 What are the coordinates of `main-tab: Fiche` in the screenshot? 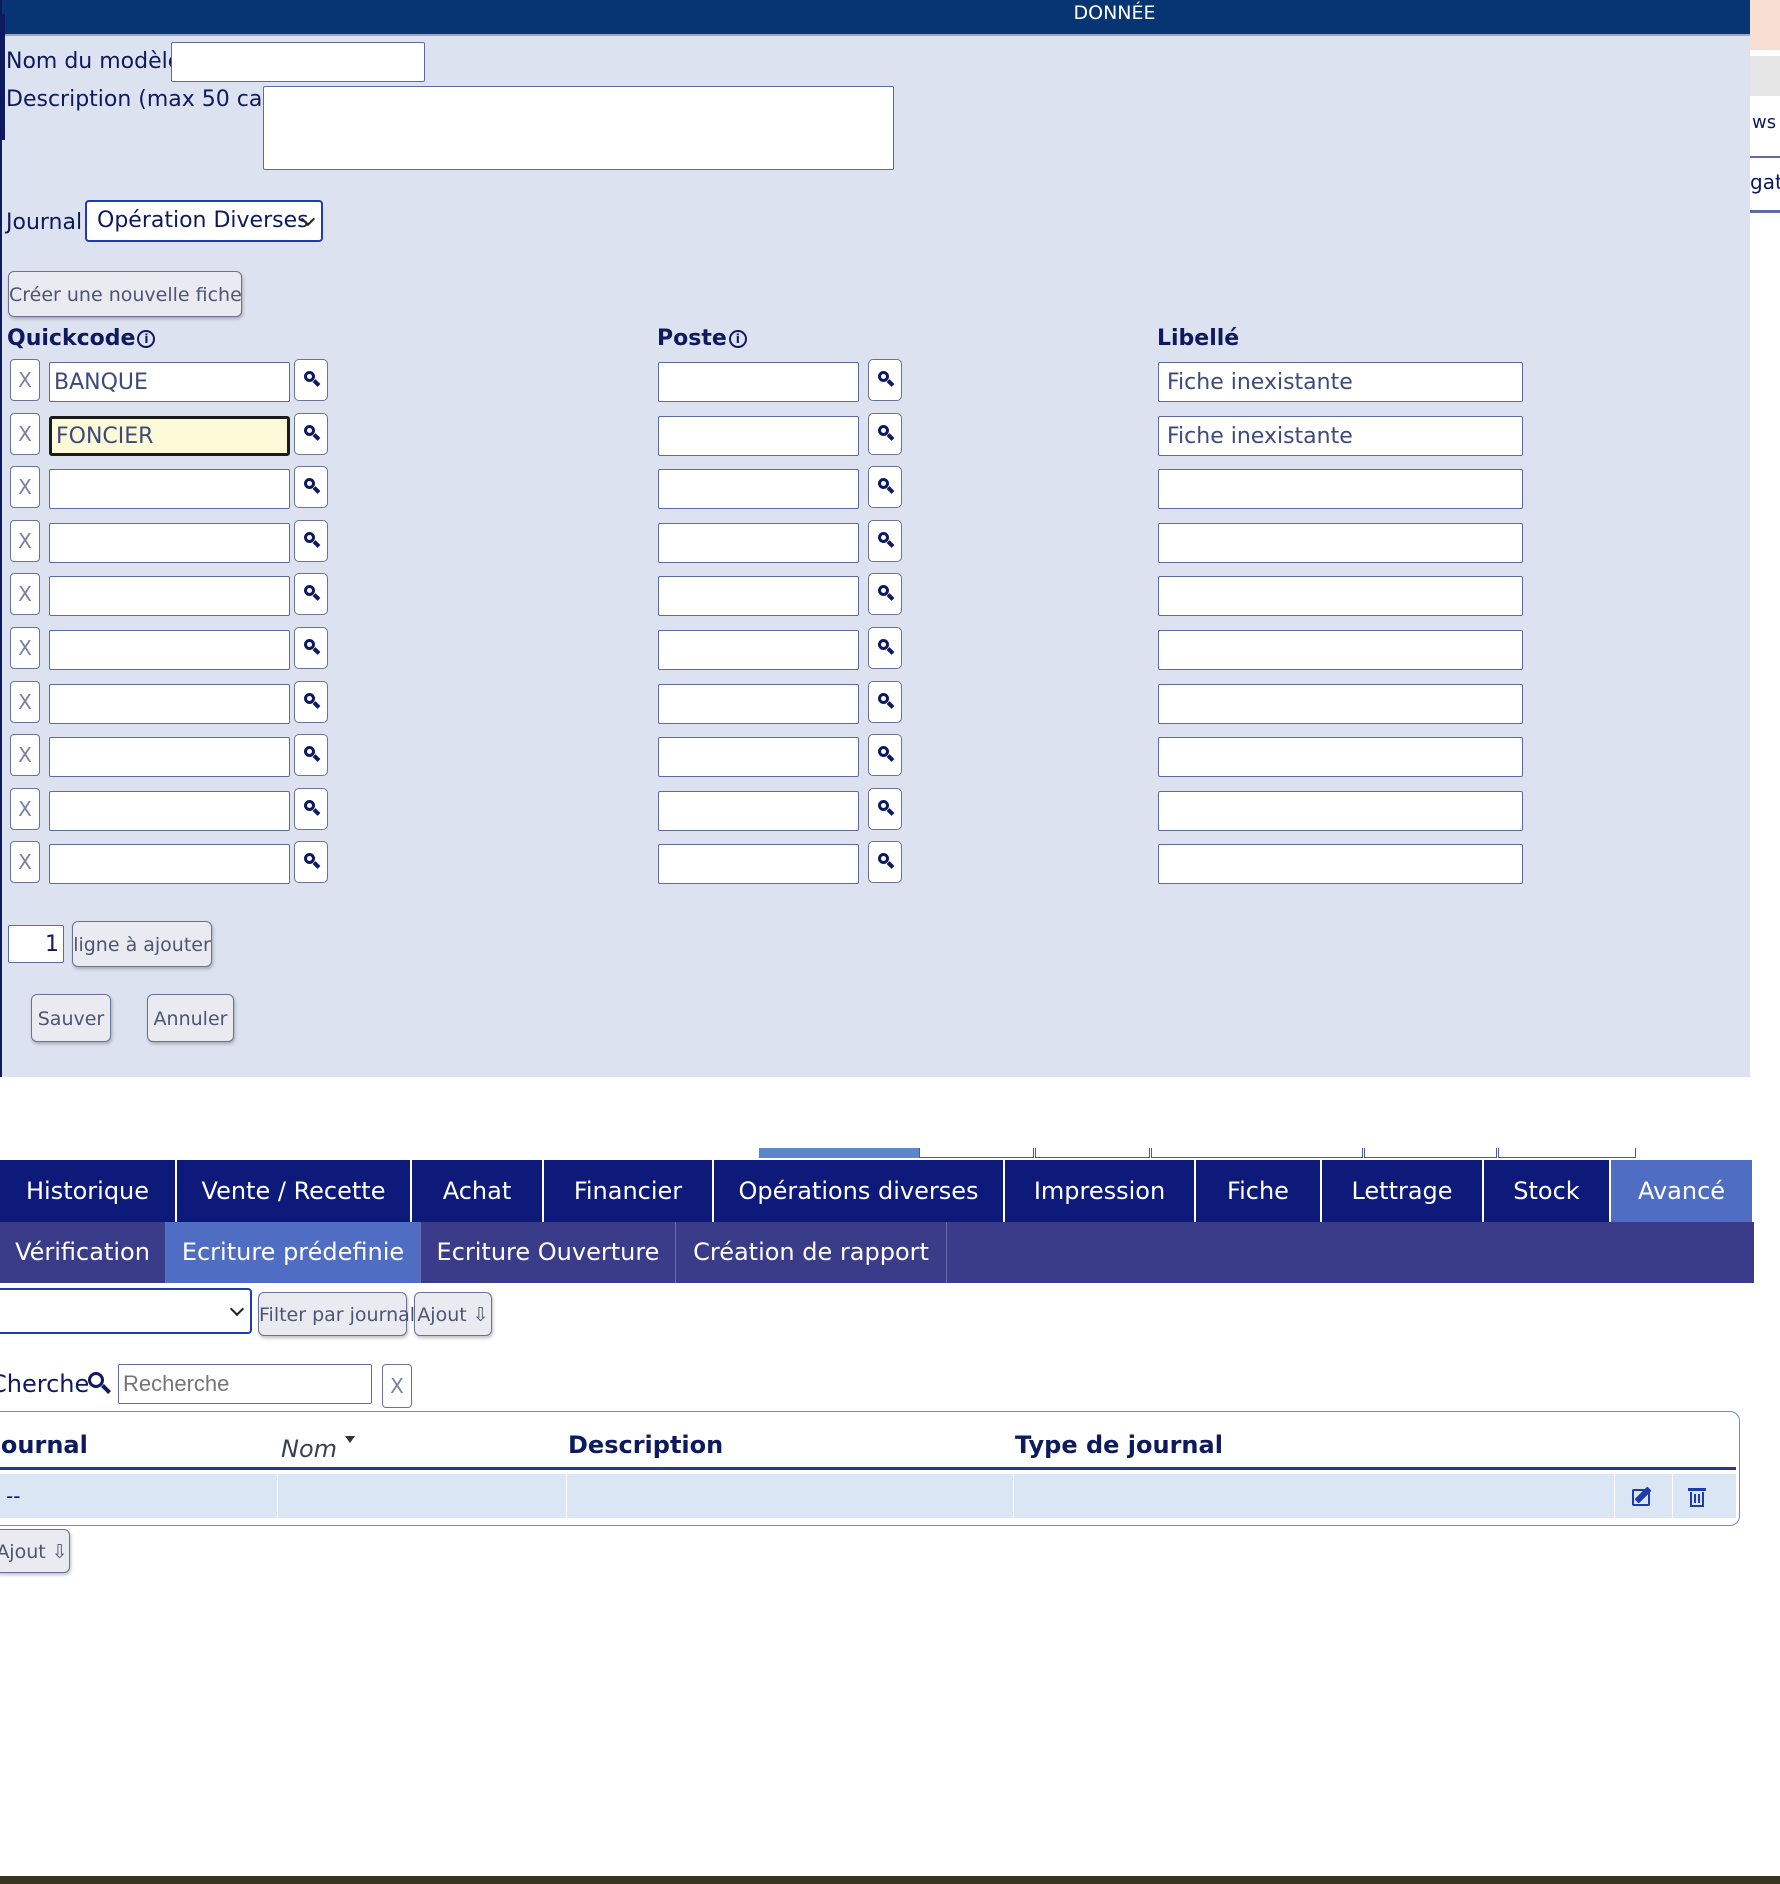 It's located at (1259, 1191).